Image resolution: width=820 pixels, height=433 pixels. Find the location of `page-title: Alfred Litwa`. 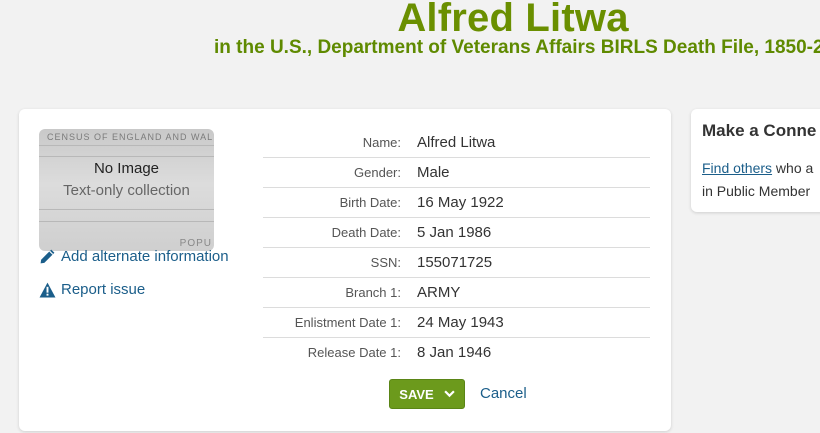

page-title: Alfred Litwa is located at coordinates (513, 20).